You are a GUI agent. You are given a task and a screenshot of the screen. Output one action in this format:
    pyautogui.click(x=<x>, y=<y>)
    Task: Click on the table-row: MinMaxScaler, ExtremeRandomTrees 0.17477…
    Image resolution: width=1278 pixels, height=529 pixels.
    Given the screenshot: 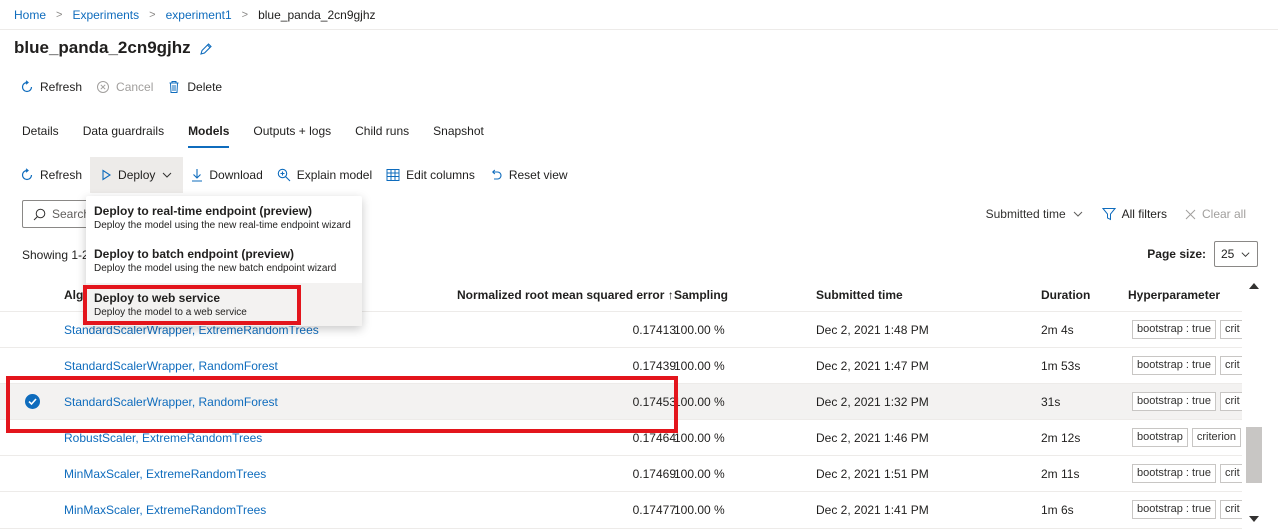 What is the action you would take?
    pyautogui.click(x=621, y=510)
    